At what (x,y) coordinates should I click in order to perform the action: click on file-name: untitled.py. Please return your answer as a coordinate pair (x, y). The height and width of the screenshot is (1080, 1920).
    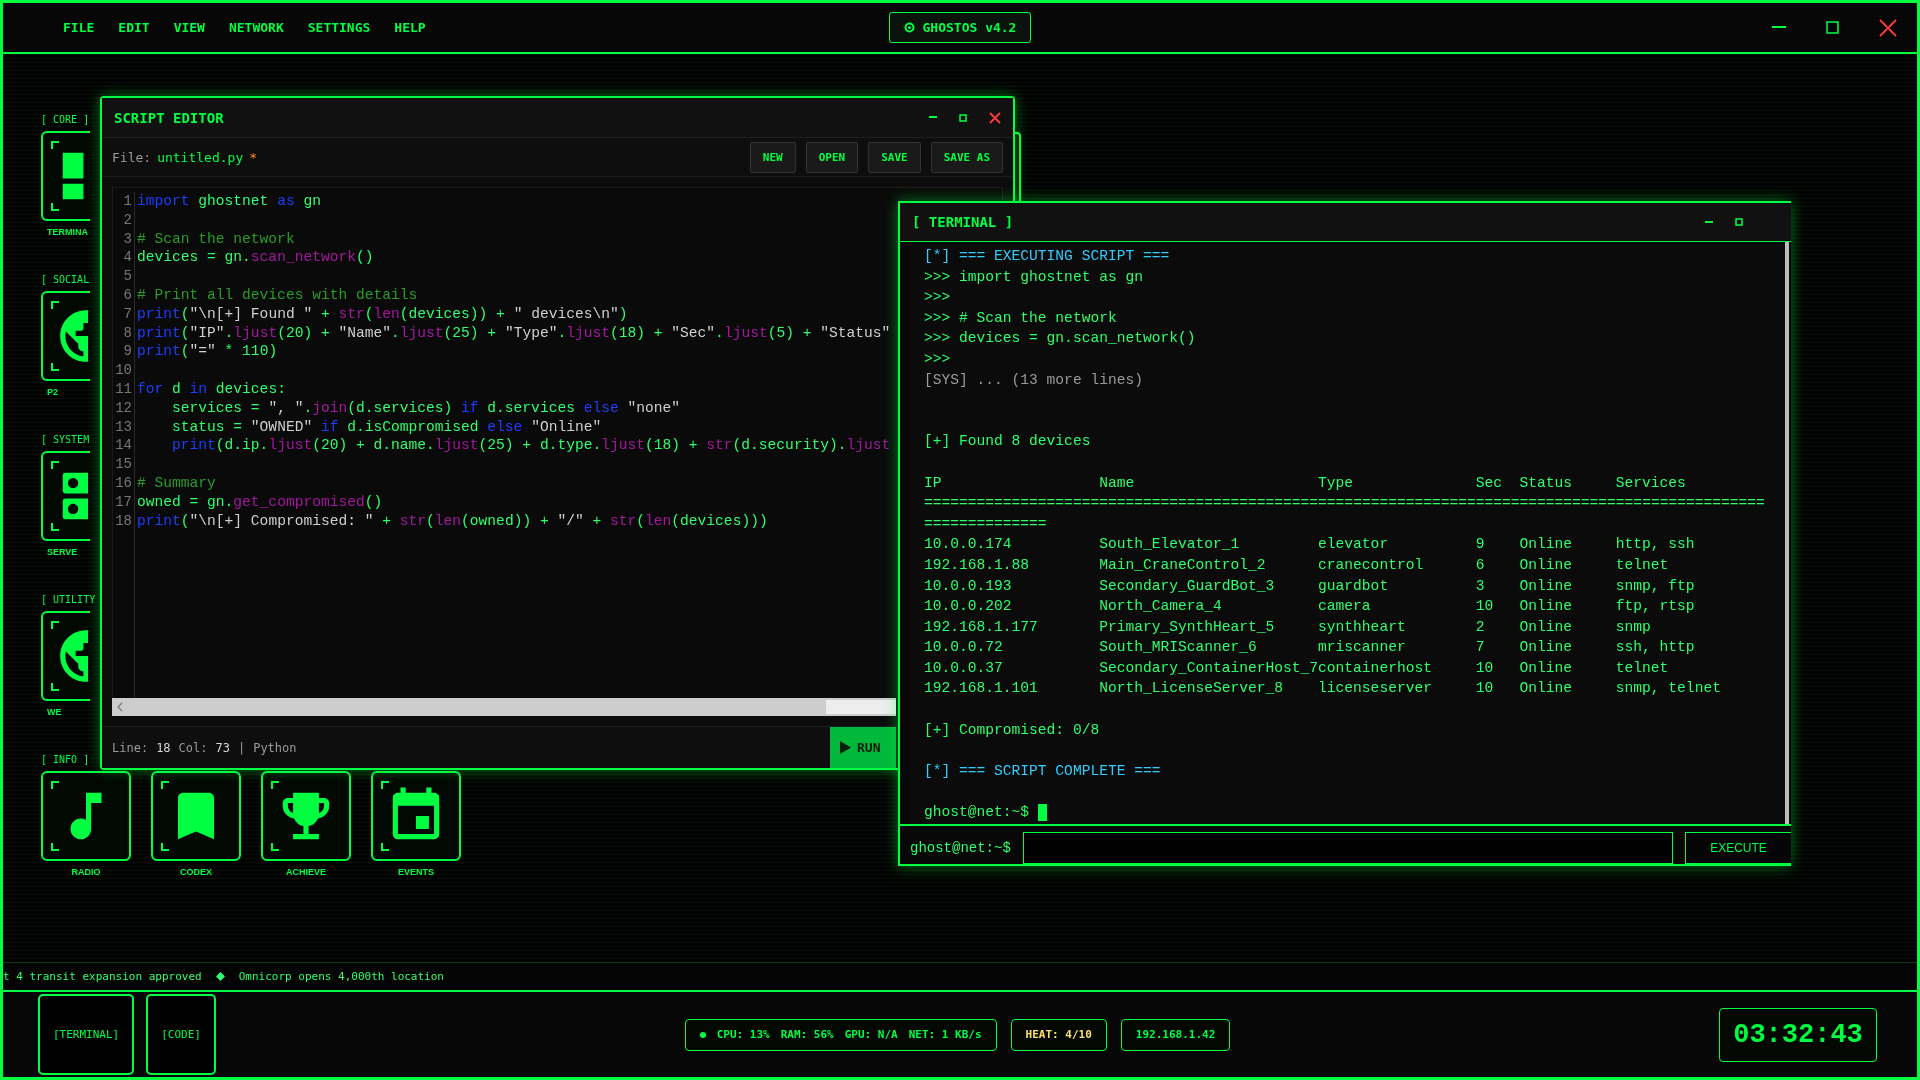
    Looking at the image, I should click on (200, 157).